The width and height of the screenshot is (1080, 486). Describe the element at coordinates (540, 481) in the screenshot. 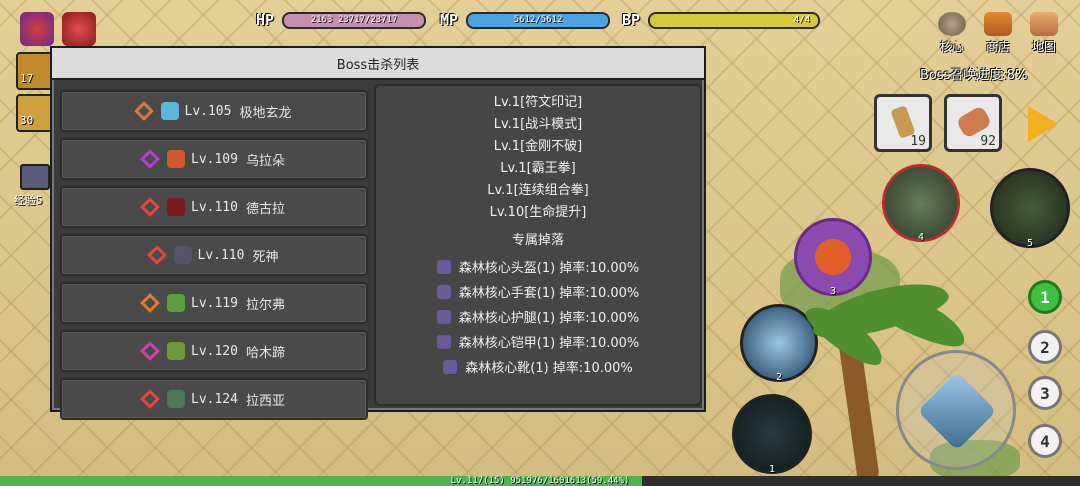

I see `xp-text: Lv.117(15) 951976/1601613(59.44%)` at that location.